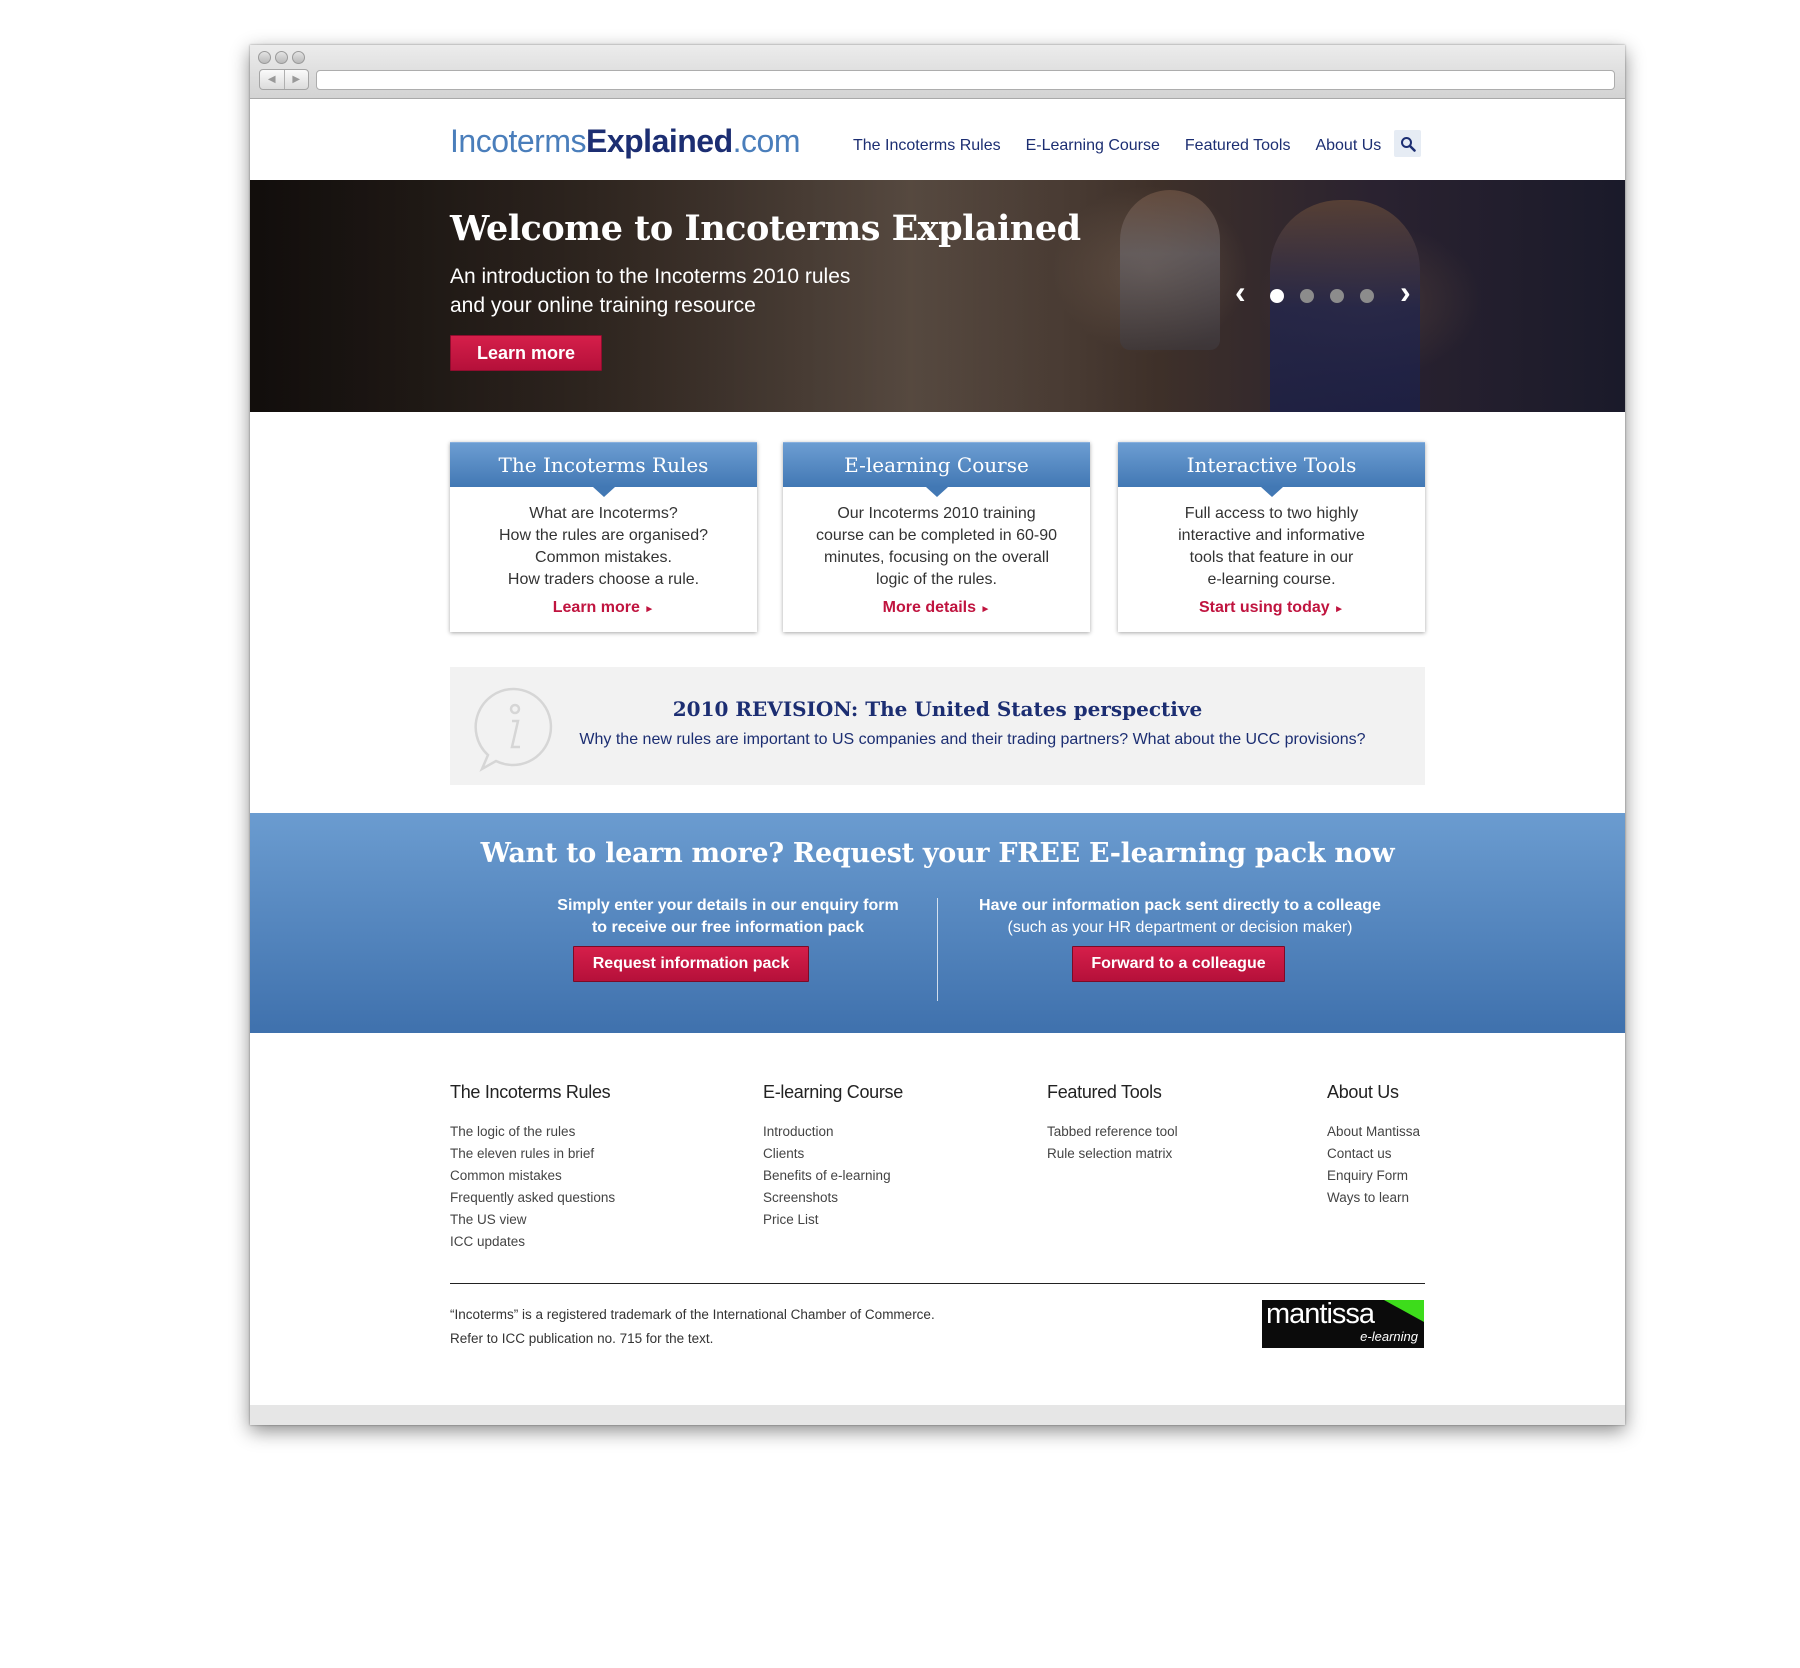  What do you see at coordinates (691, 964) in the screenshot?
I see `request-information-pack-button: Request information pack` at bounding box center [691, 964].